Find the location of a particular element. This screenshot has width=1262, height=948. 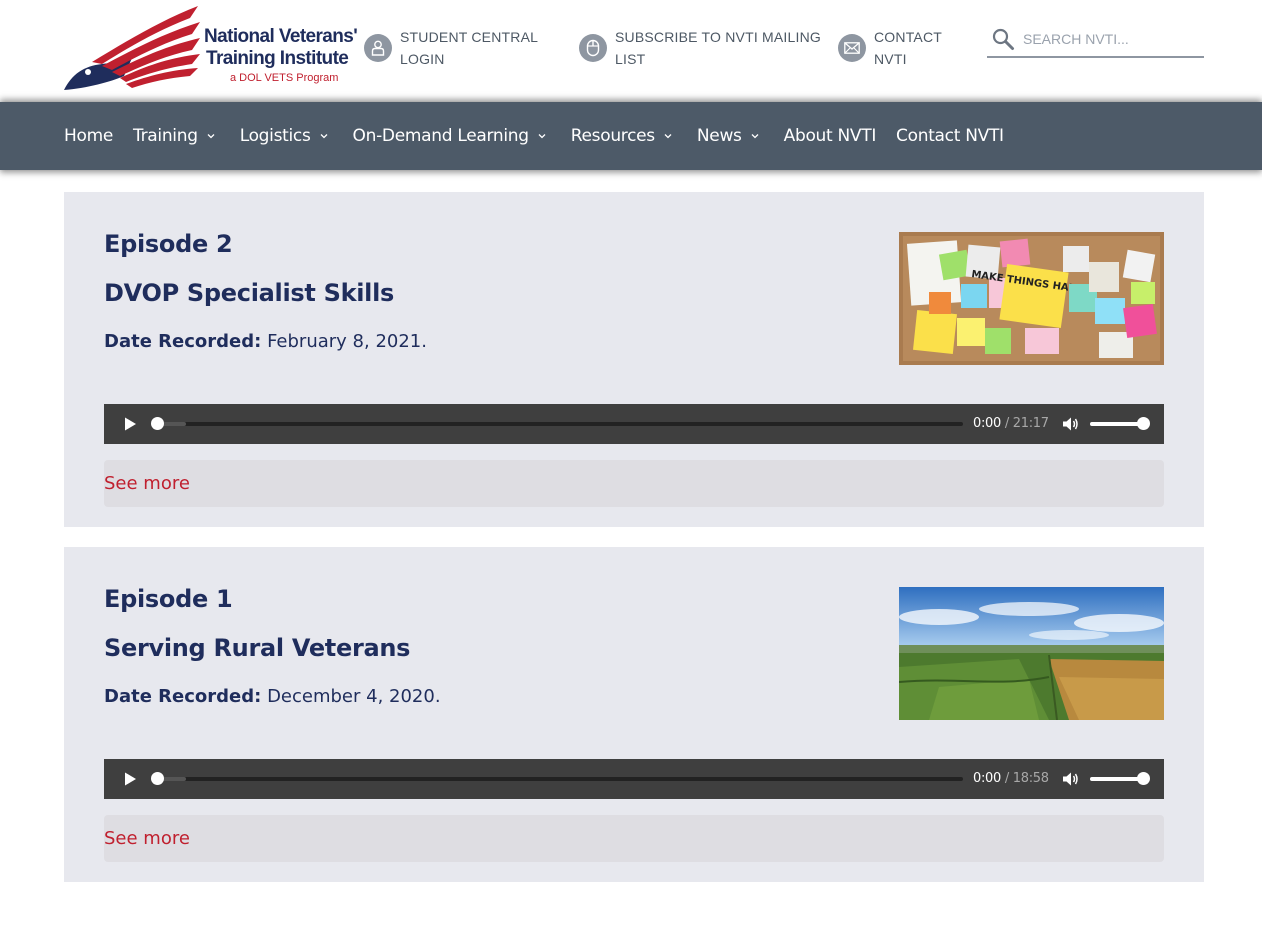

rural-farmland-landscape-icon is located at coordinates (1031, 653).